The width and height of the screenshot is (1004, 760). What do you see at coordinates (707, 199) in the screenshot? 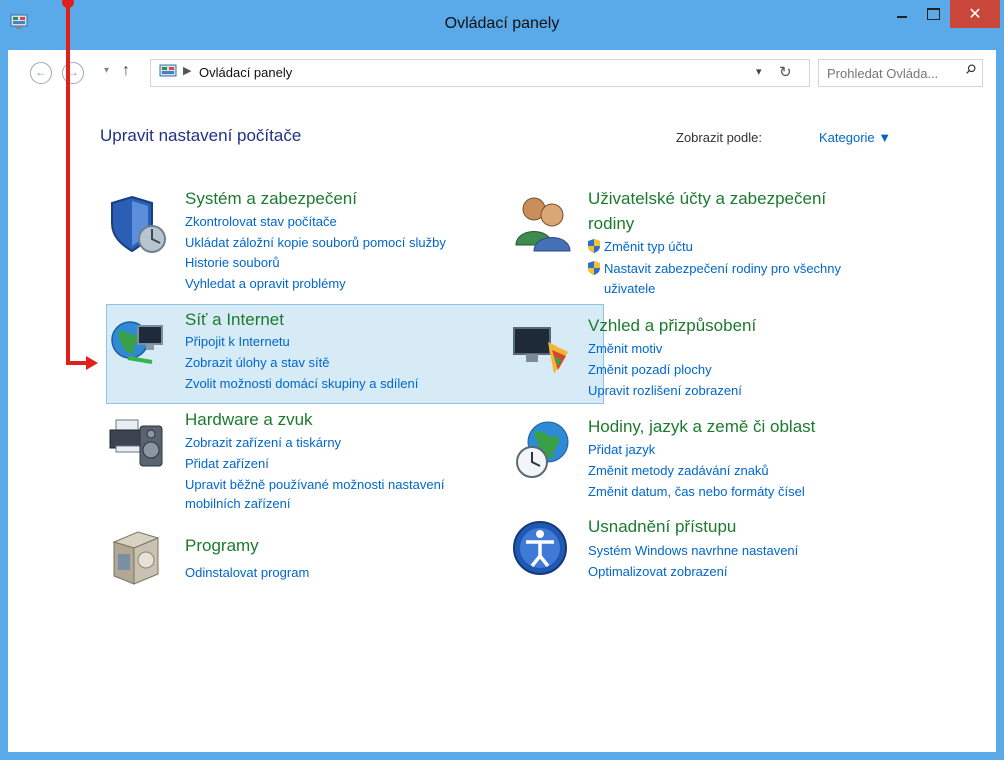
I see `category-user-accounts: Uživatelské účty a zabezpečení` at bounding box center [707, 199].